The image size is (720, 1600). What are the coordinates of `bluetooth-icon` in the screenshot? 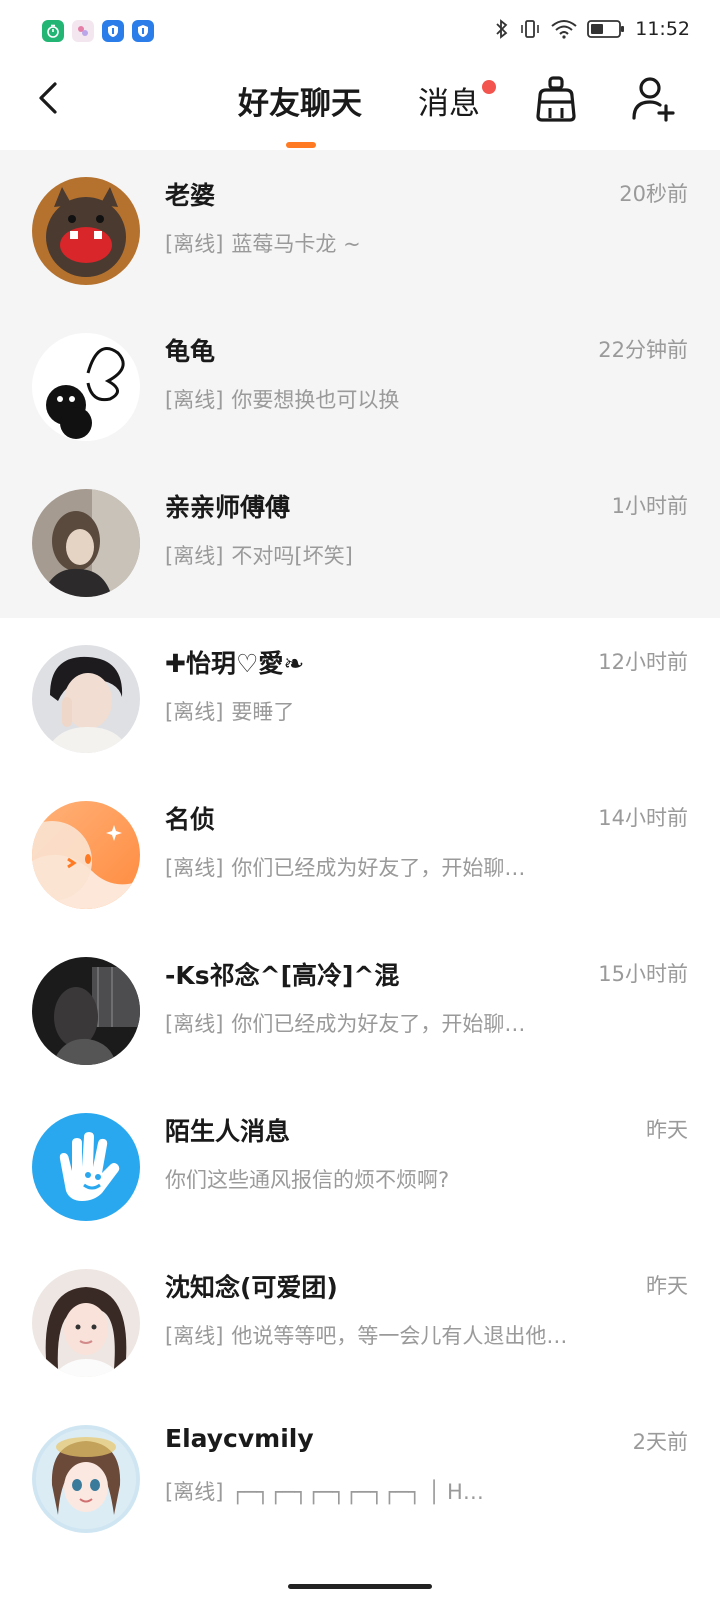 It's located at (502, 29).